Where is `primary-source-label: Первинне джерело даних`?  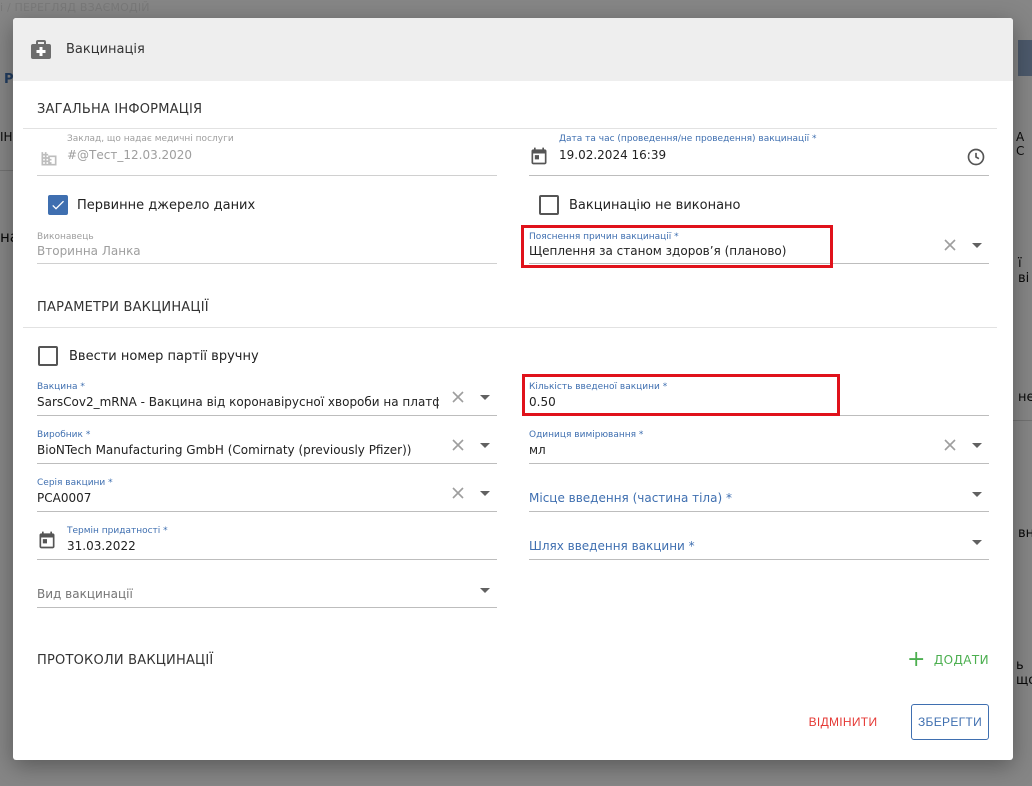
primary-source-label: Первинне джерело даних is located at coordinates (166, 205).